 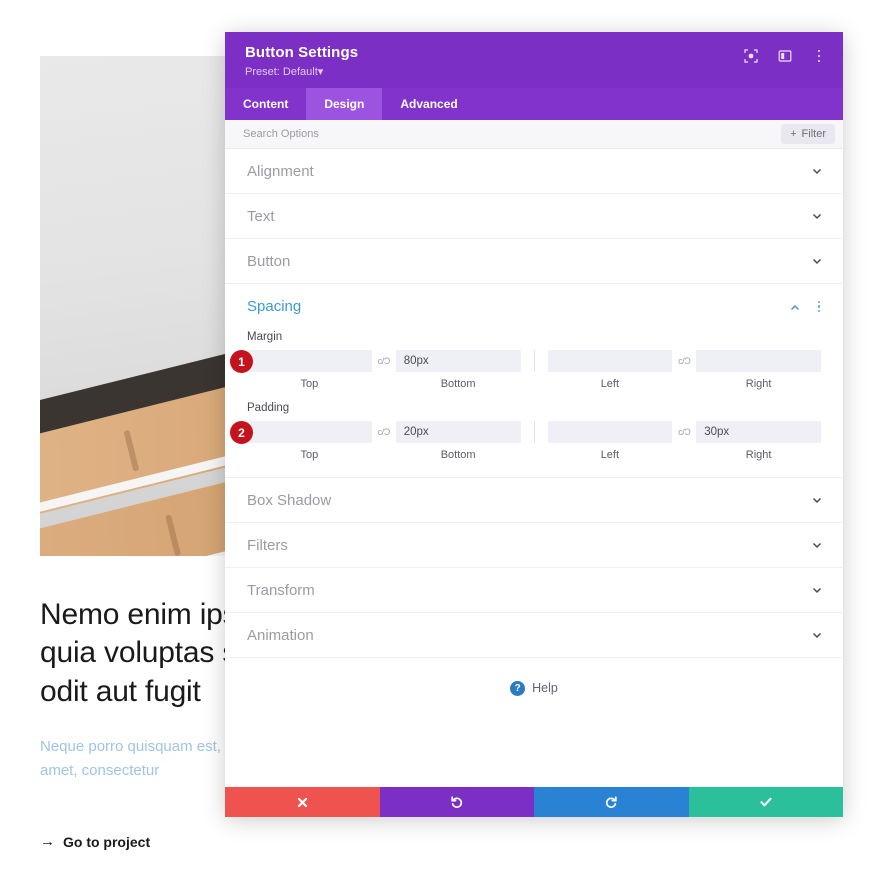 What do you see at coordinates (610, 384) in the screenshot?
I see `margin-left-label: Left` at bounding box center [610, 384].